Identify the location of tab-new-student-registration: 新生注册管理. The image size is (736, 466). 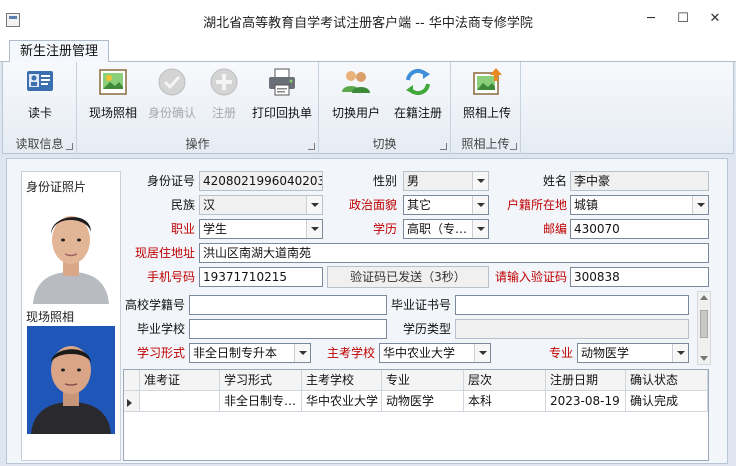
(59, 51).